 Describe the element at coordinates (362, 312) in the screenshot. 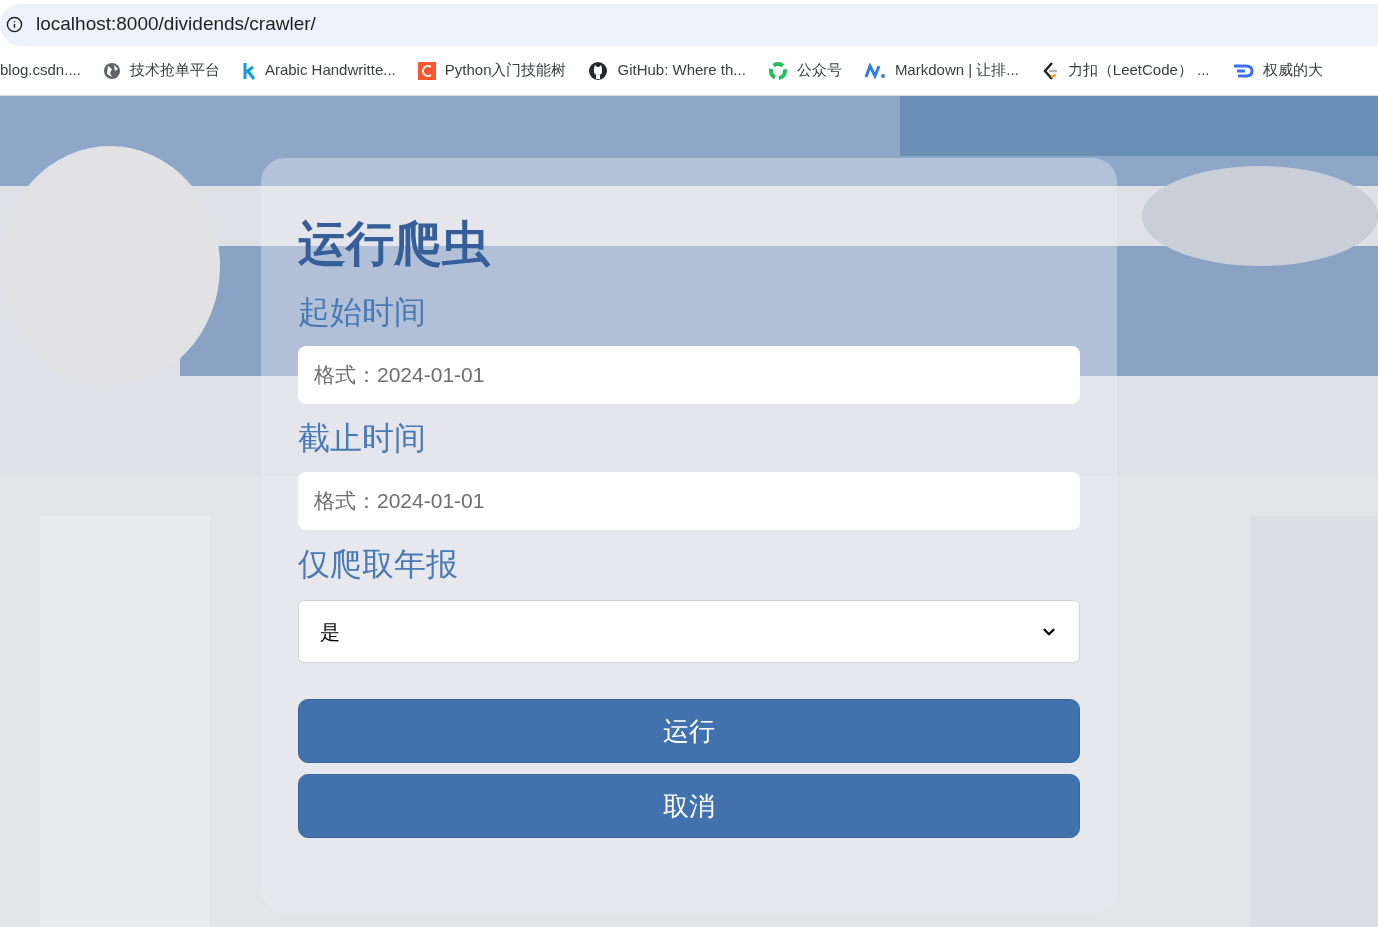

I see `field-label: 起始时间` at that location.